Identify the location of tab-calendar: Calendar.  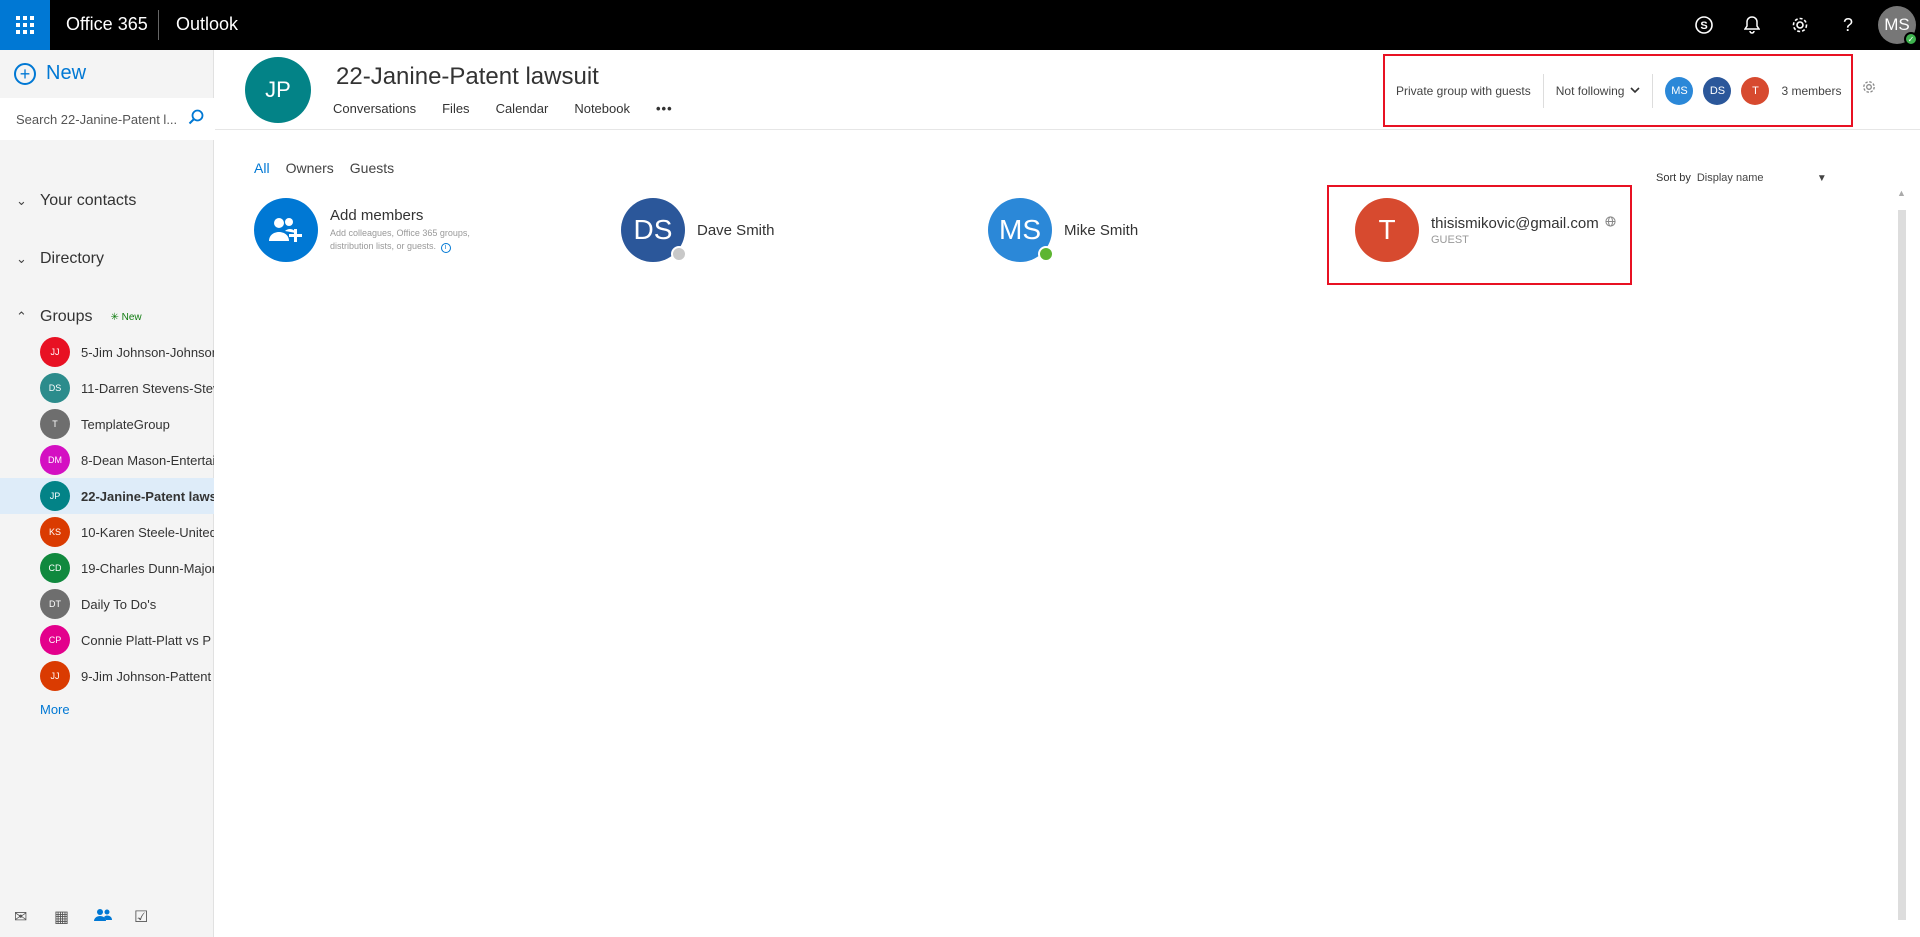
(522, 108).